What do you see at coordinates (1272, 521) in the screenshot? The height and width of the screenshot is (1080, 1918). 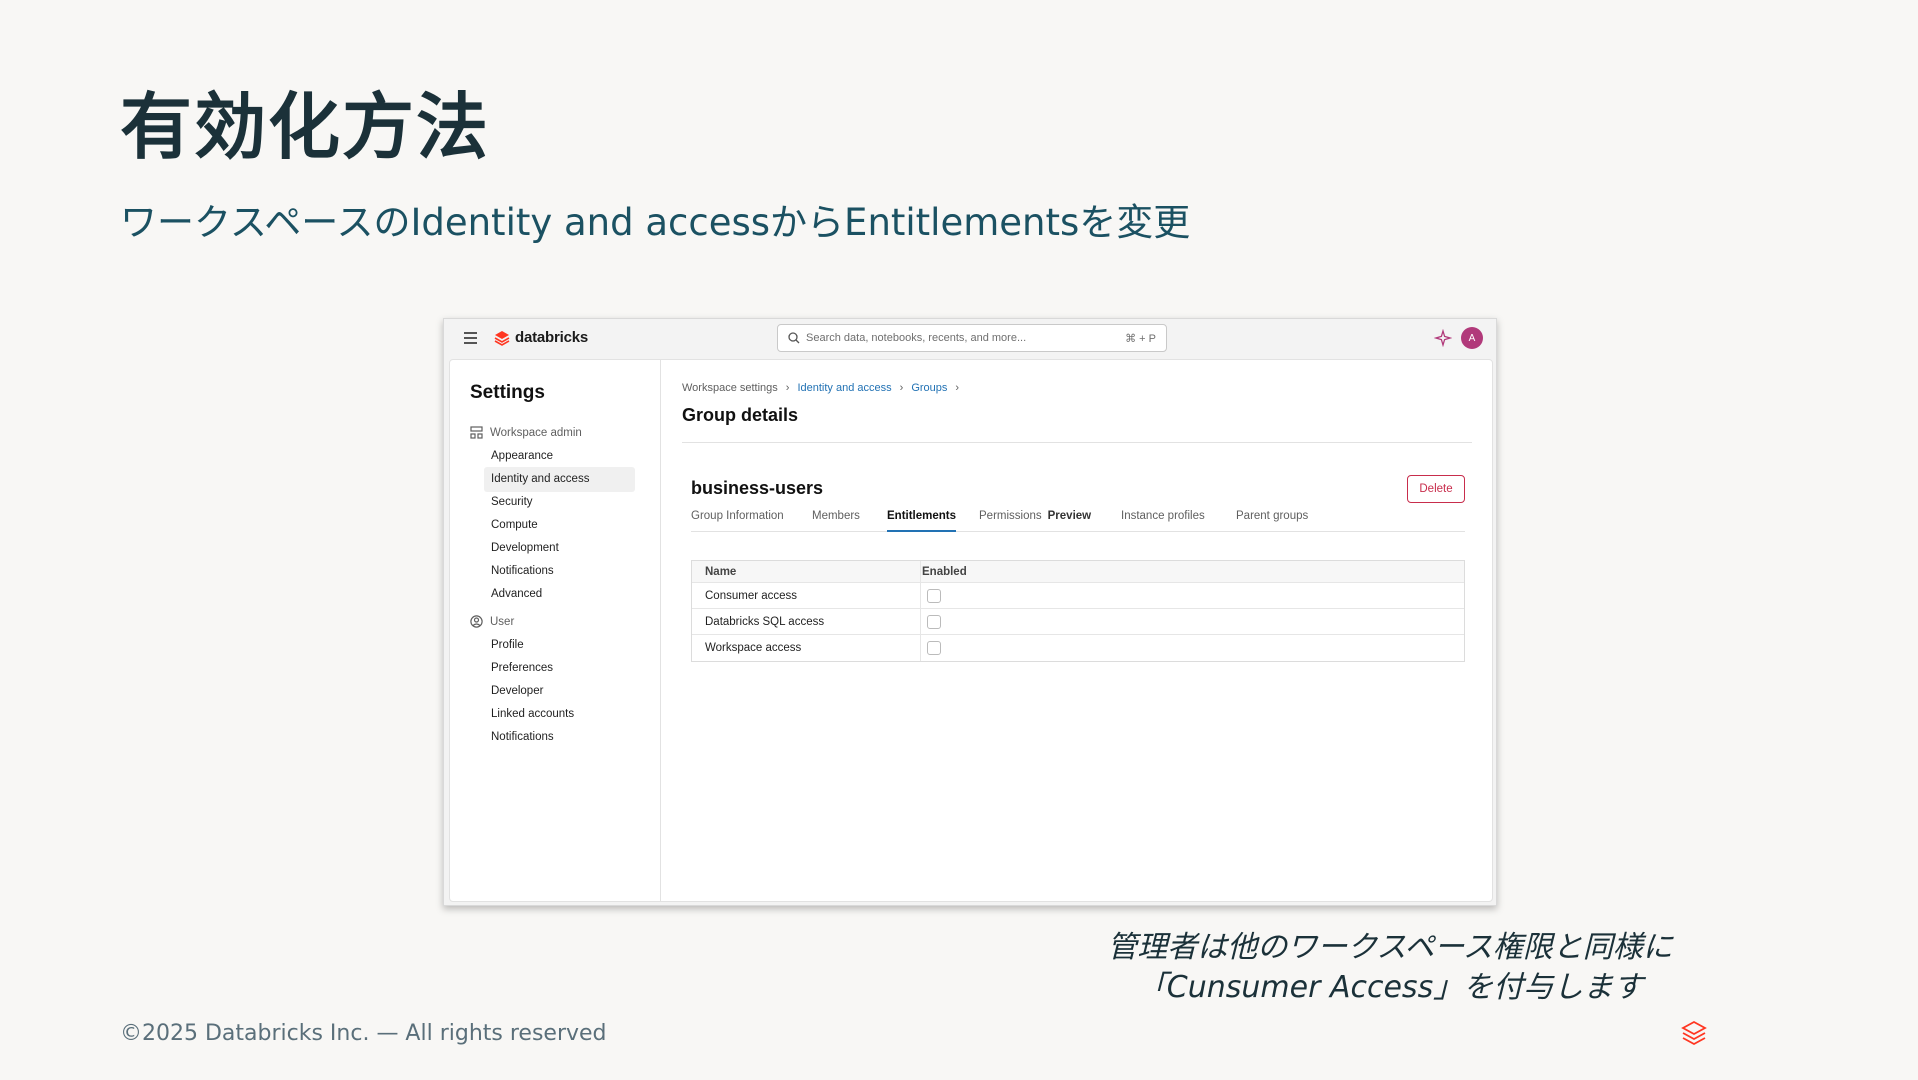 I see `tab-parent-groups: Parent groups` at bounding box center [1272, 521].